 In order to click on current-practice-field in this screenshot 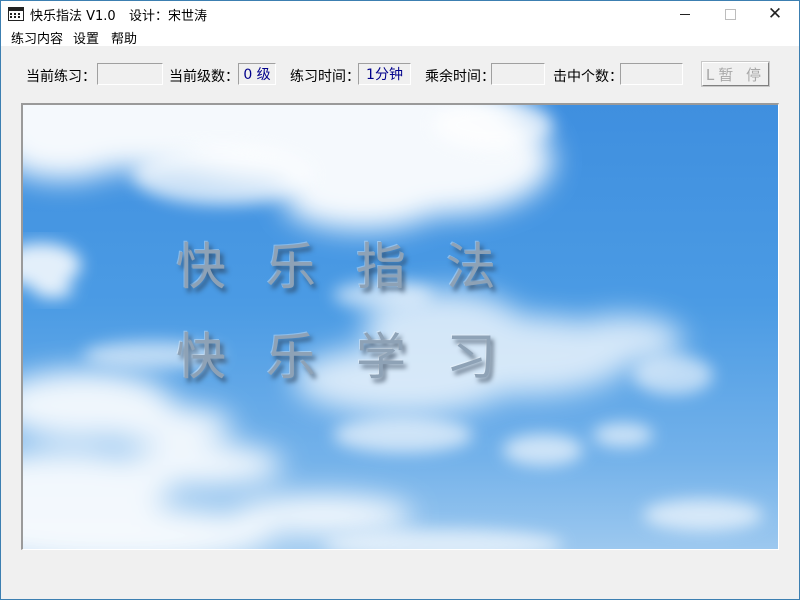, I will do `click(130, 74)`.